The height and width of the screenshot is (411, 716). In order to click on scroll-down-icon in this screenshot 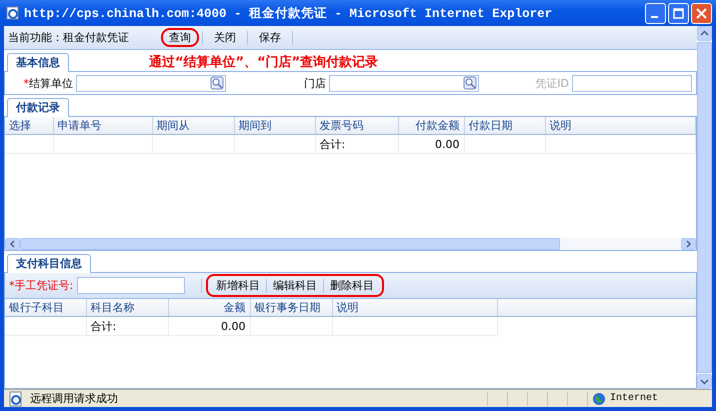, I will do `click(704, 381)`.